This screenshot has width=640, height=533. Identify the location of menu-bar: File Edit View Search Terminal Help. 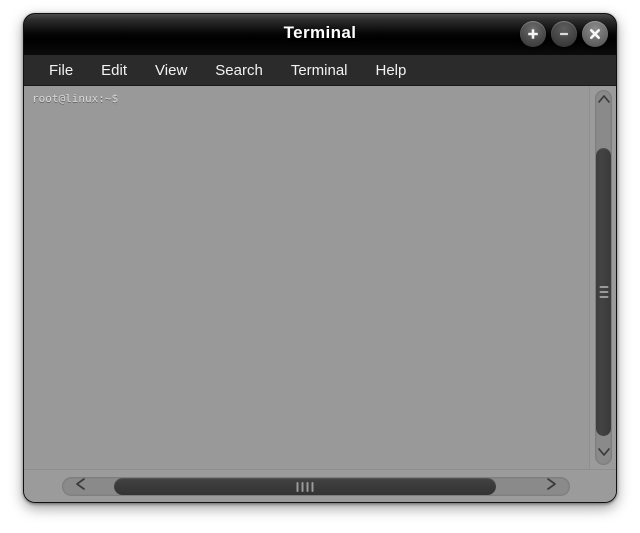
(320, 70).